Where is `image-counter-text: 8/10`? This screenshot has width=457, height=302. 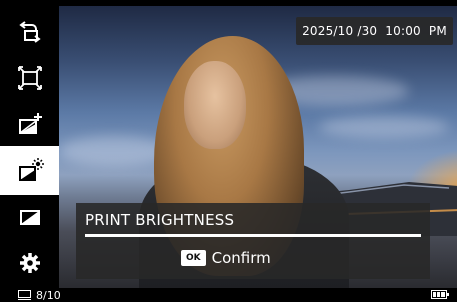 image-counter-text: 8/10 is located at coordinates (48, 295).